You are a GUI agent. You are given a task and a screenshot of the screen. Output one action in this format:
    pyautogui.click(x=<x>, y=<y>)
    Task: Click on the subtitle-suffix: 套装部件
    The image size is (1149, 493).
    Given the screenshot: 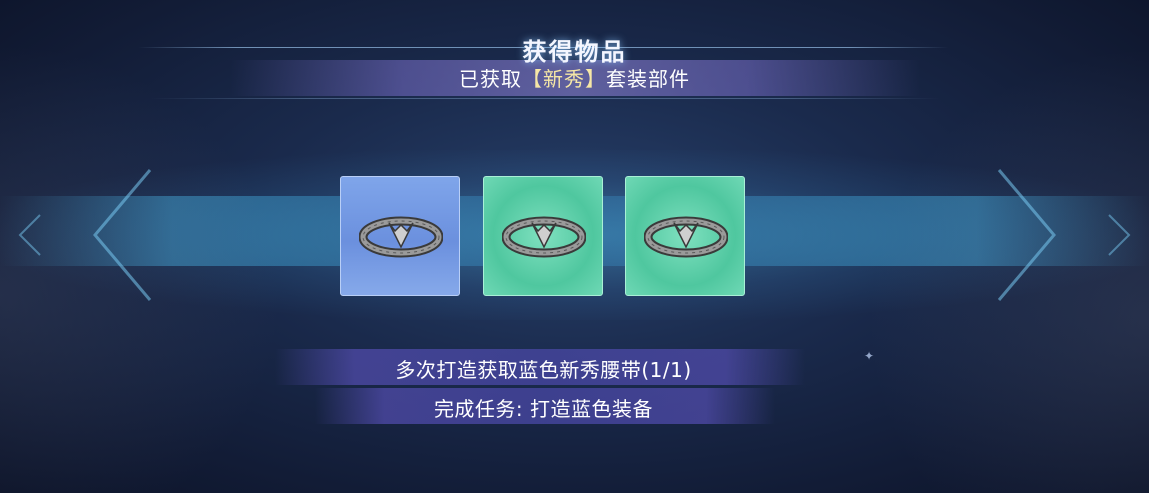 What is the action you would take?
    pyautogui.click(x=648, y=79)
    